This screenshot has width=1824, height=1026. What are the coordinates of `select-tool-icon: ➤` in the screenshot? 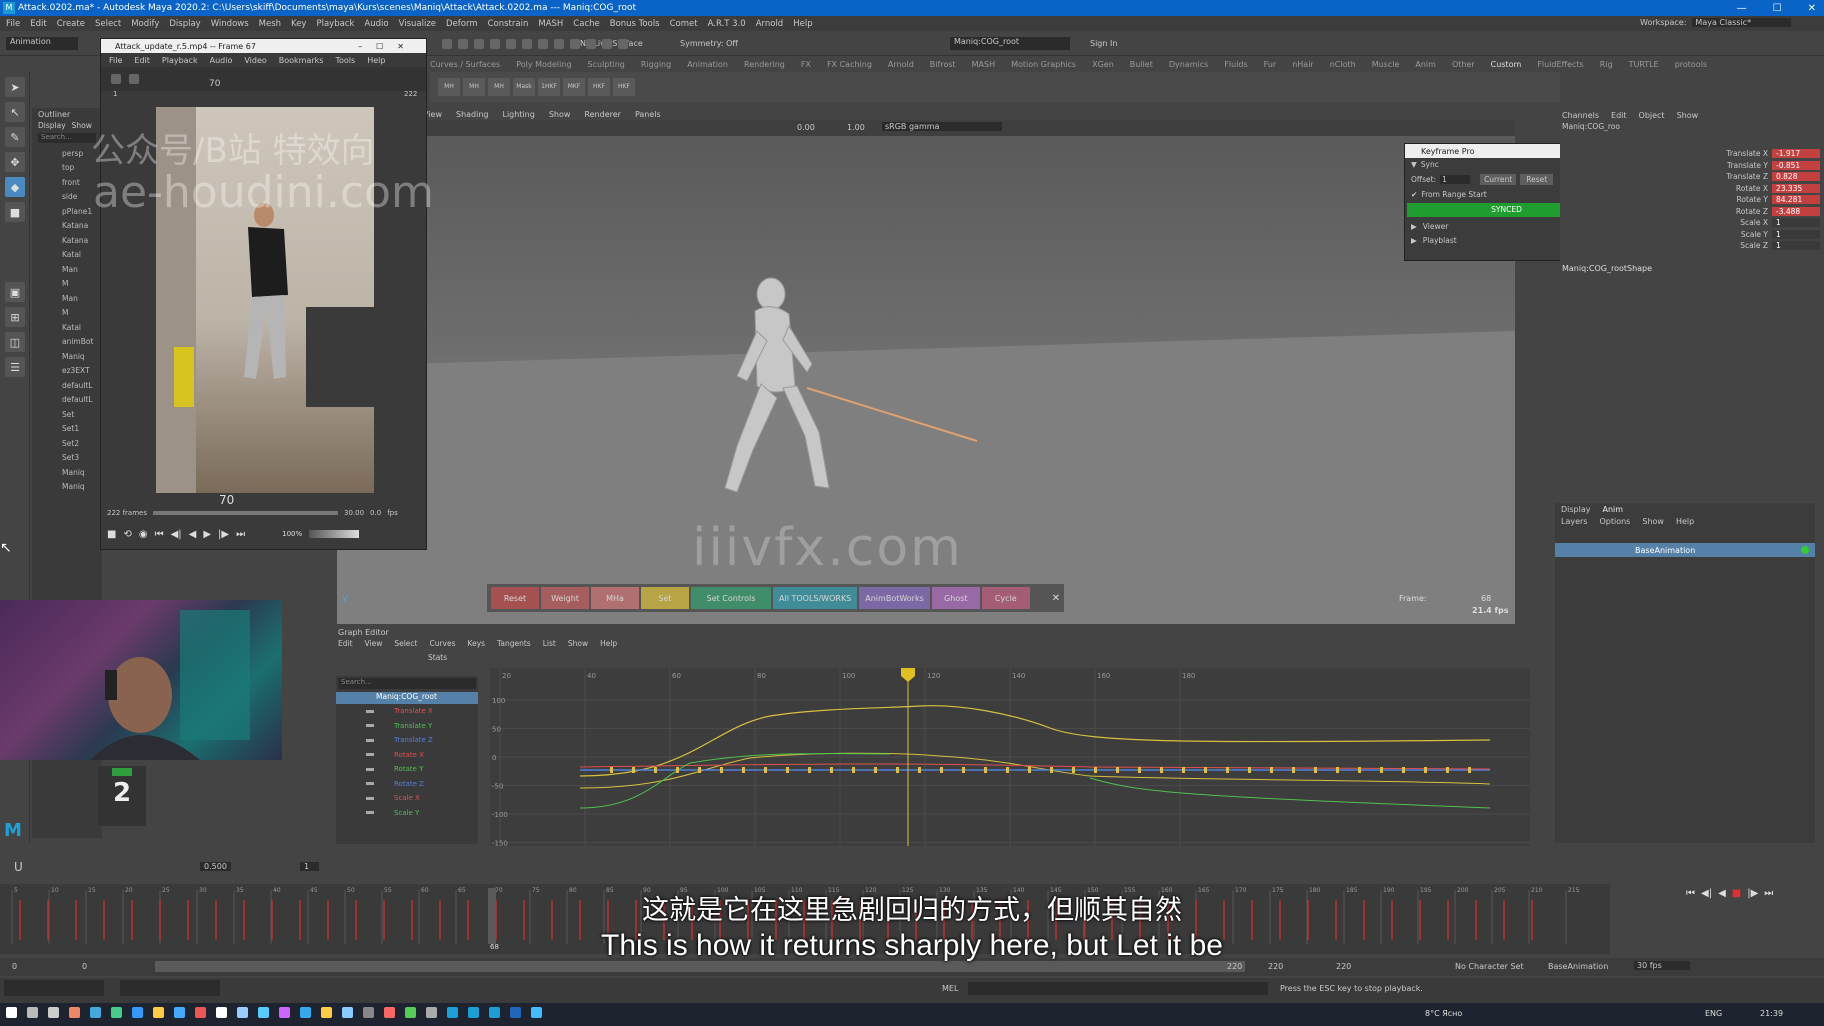 It's located at (15, 87).